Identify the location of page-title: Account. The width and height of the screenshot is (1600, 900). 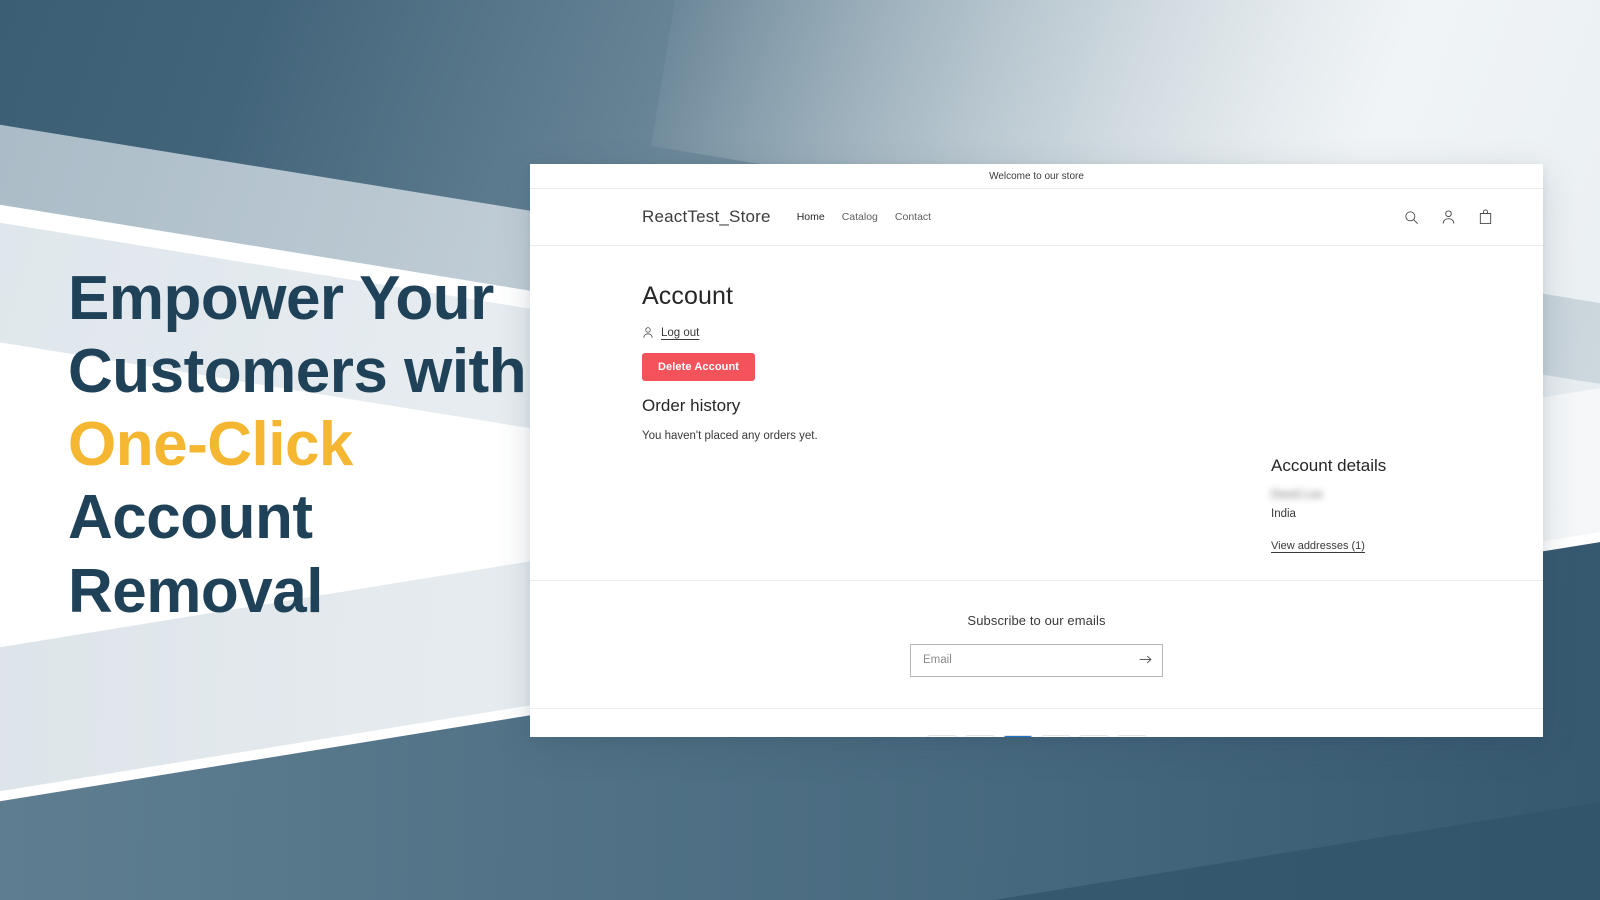
(688, 296).